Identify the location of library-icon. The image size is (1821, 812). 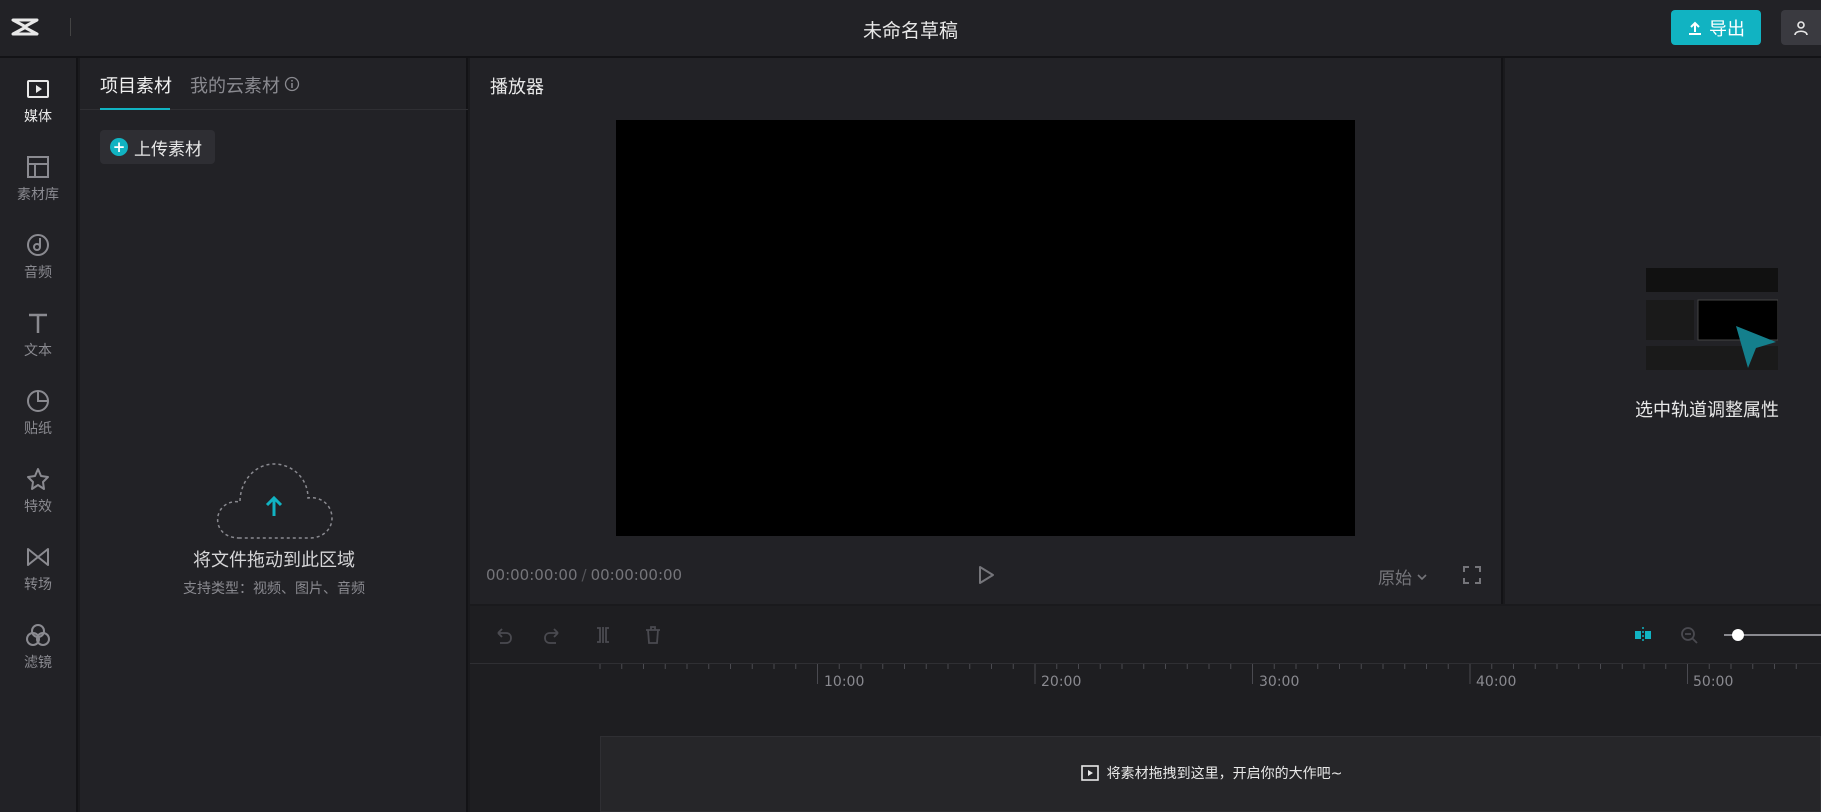
(38, 167).